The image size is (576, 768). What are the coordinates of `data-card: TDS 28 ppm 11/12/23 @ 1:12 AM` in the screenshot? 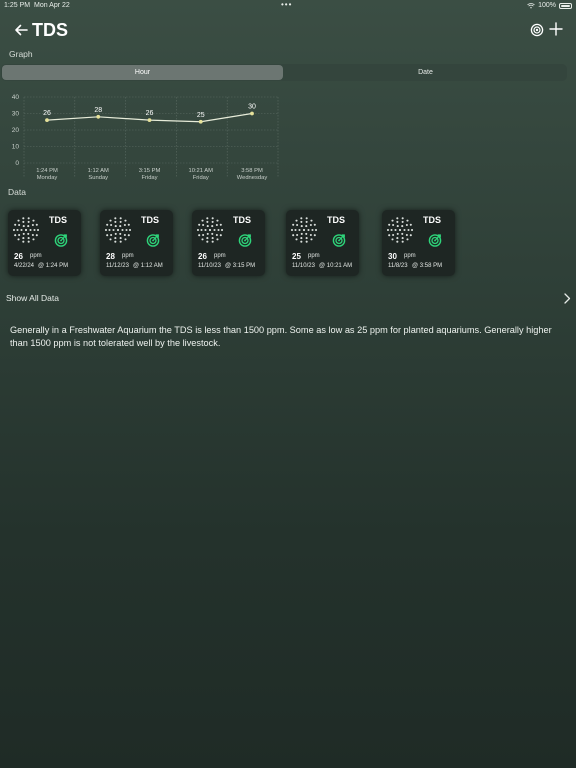 It's located at (136, 243).